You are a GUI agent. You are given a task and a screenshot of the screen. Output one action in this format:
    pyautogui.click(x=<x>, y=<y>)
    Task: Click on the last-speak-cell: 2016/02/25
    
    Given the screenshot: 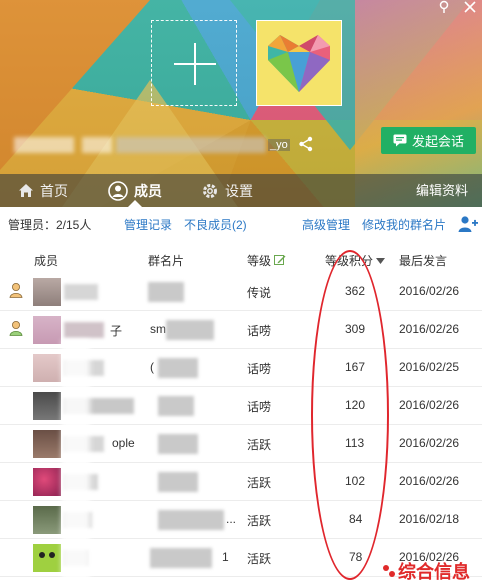 What is the action you would take?
    pyautogui.click(x=429, y=367)
    